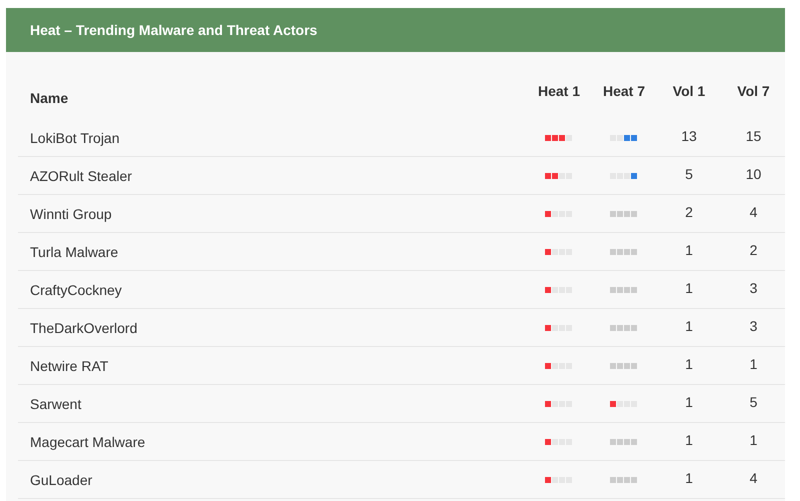 The height and width of the screenshot is (501, 800). What do you see at coordinates (754, 174) in the screenshot?
I see `volume-count: 10` at bounding box center [754, 174].